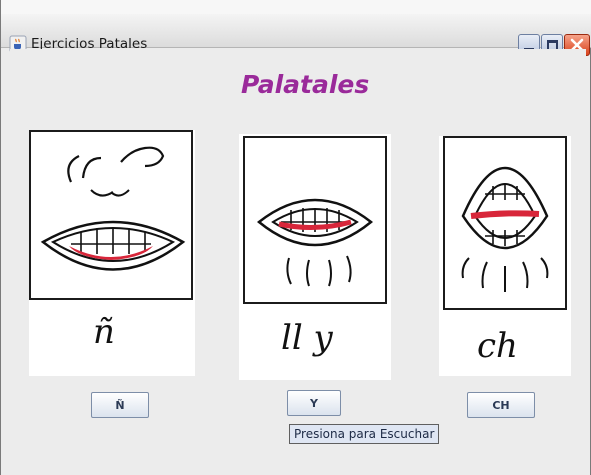  I want to click on button-ene: Ñ, so click(120, 405).